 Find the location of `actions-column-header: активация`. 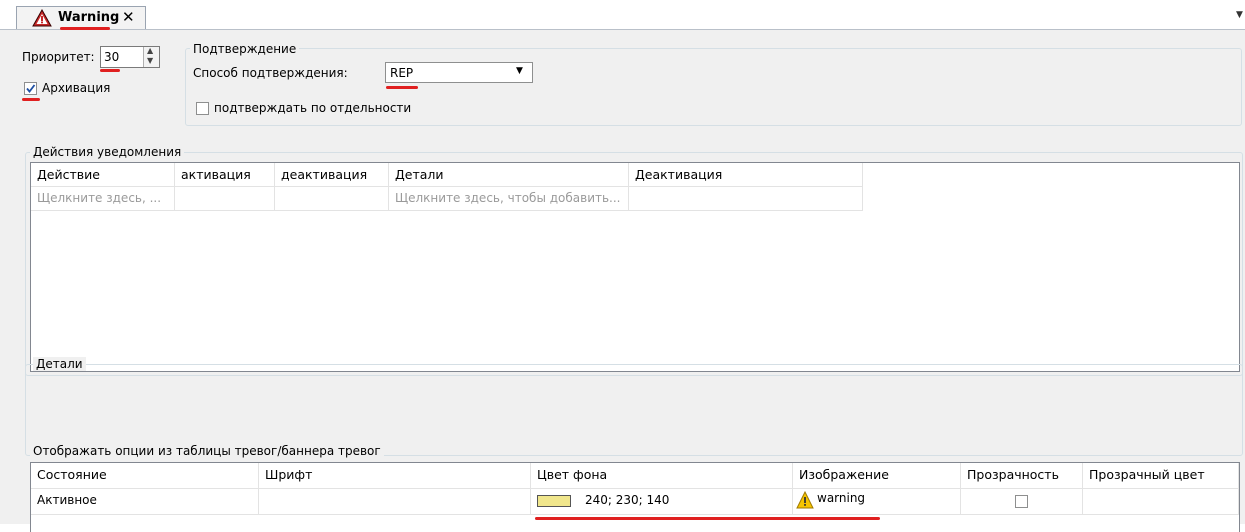

actions-column-header: активация is located at coordinates (225, 175).